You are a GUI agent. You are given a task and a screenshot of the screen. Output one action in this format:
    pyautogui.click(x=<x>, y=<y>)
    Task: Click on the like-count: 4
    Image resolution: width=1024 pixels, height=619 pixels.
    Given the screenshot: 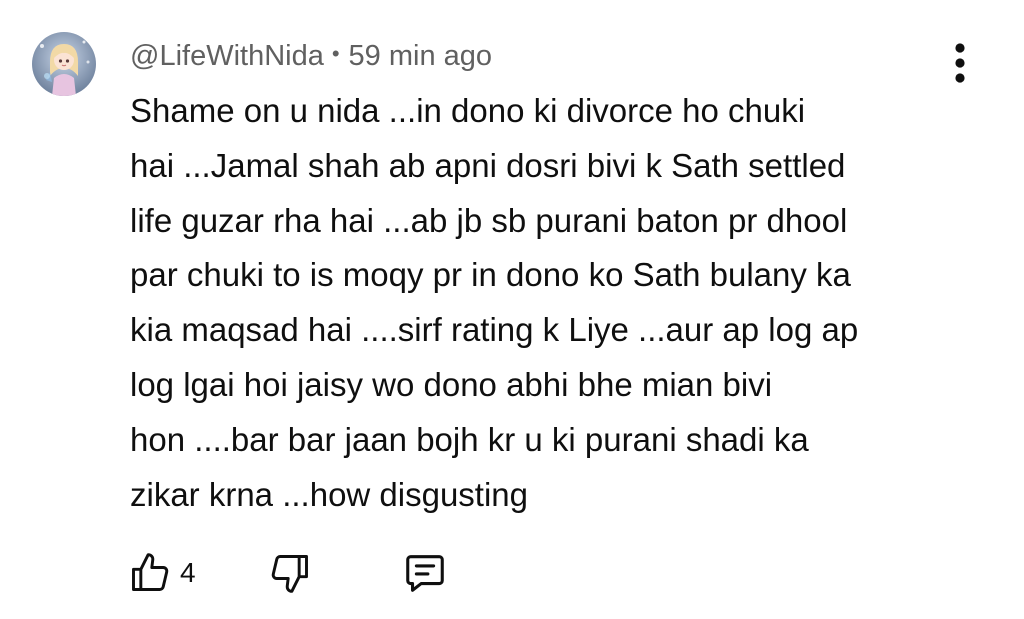 What is the action you would take?
    pyautogui.click(x=188, y=572)
    